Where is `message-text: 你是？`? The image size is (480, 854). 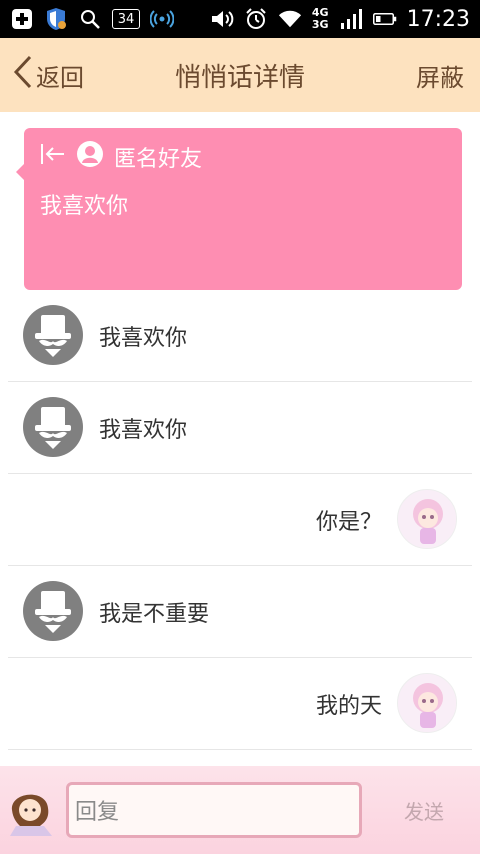 message-text: 你是？ is located at coordinates (348, 522).